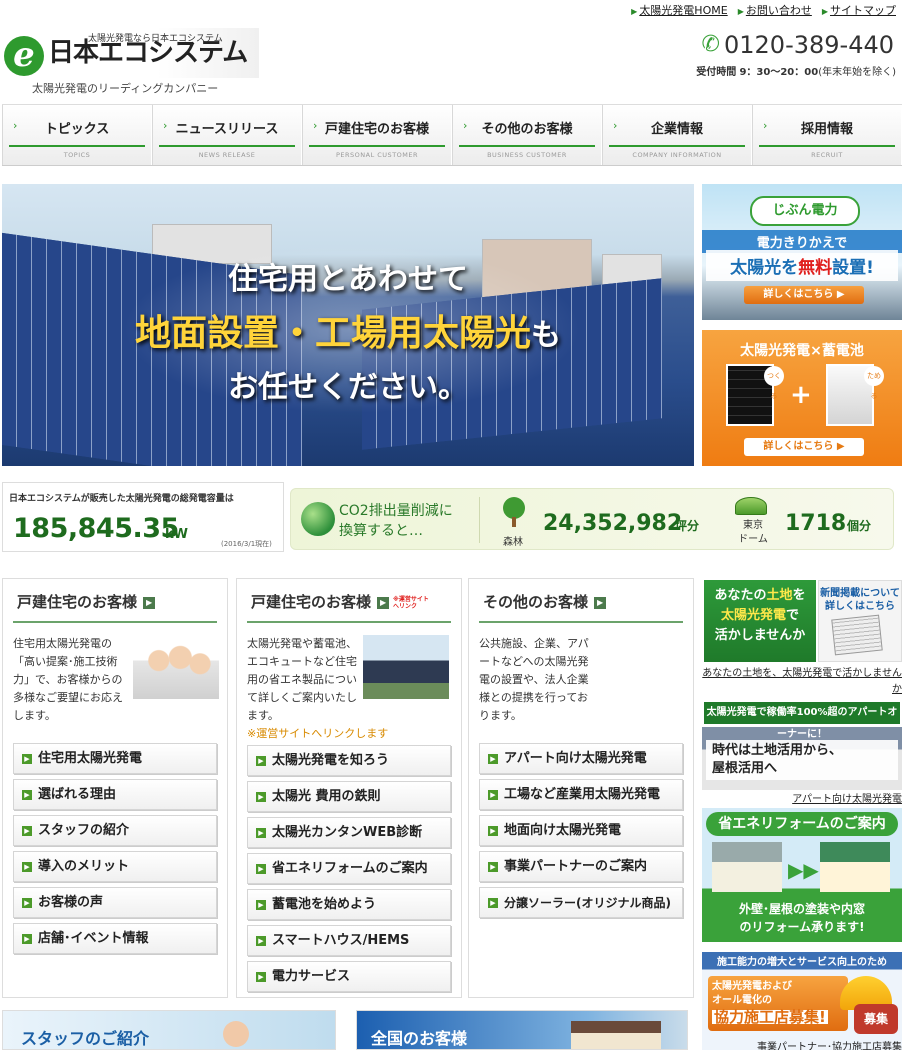  I want to click on column-title: 戸建住宅のお客様 ▶ ※運営サイトへリンク, so click(341, 601).